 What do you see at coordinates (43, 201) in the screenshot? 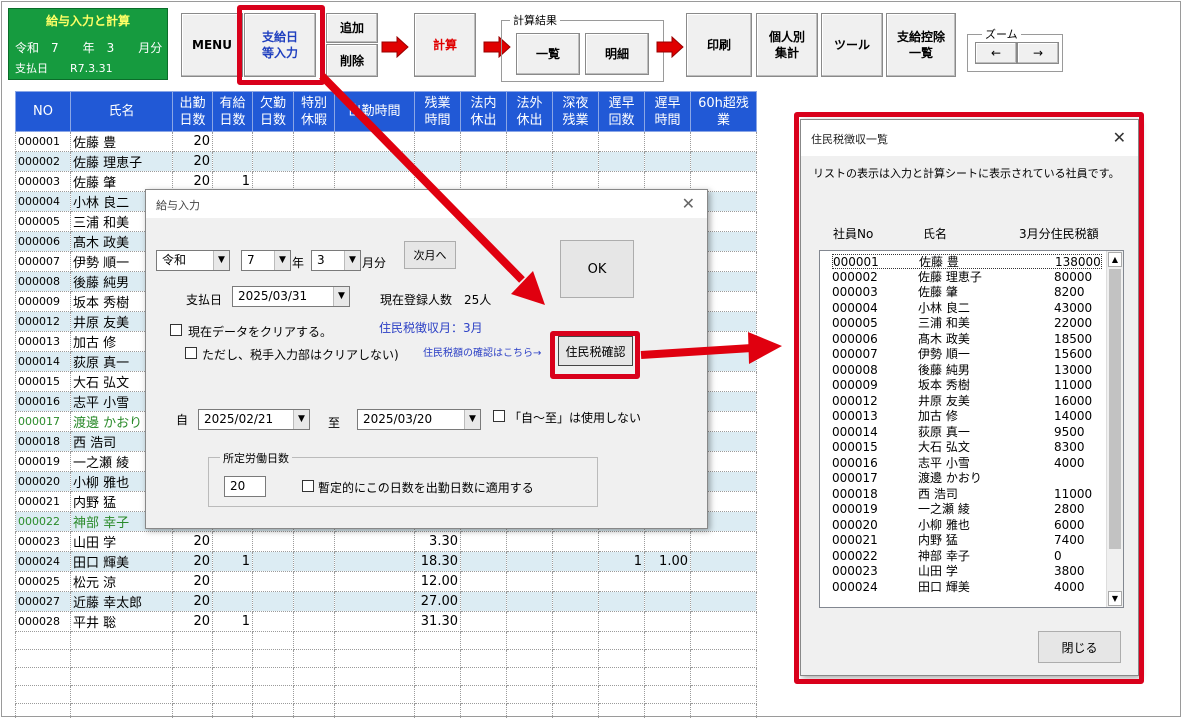
I see `cell-no: 000004` at bounding box center [43, 201].